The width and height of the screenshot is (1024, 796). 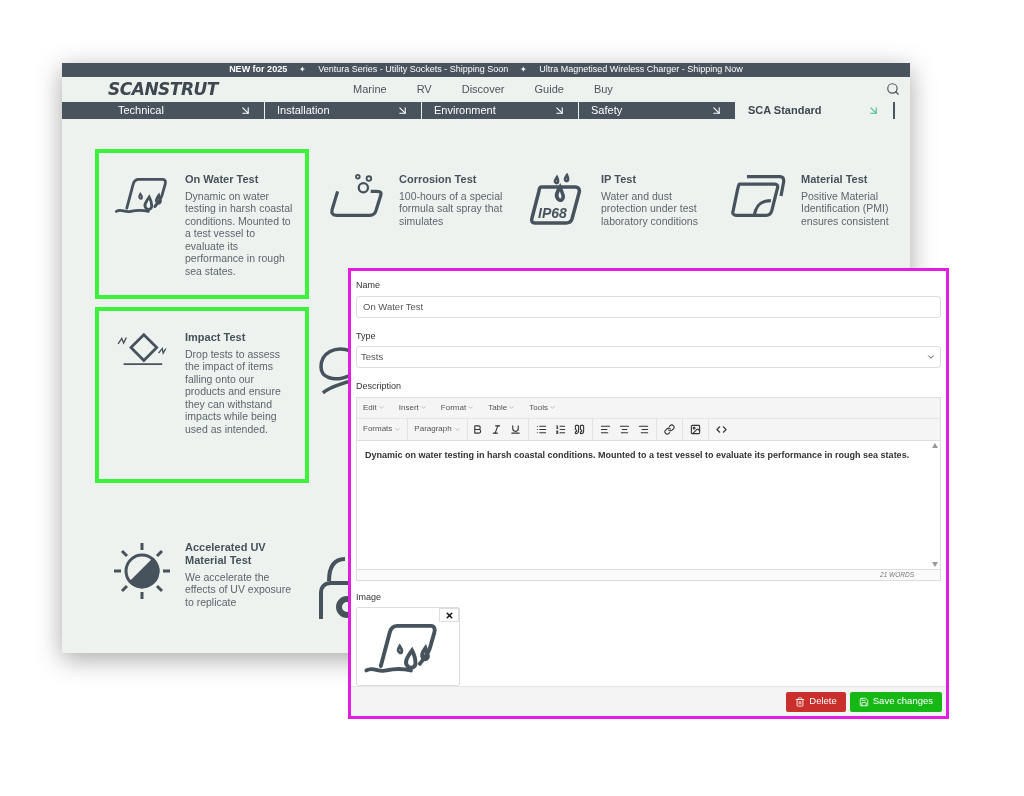 What do you see at coordinates (369, 597) in the screenshot?
I see `field-label: Image` at bounding box center [369, 597].